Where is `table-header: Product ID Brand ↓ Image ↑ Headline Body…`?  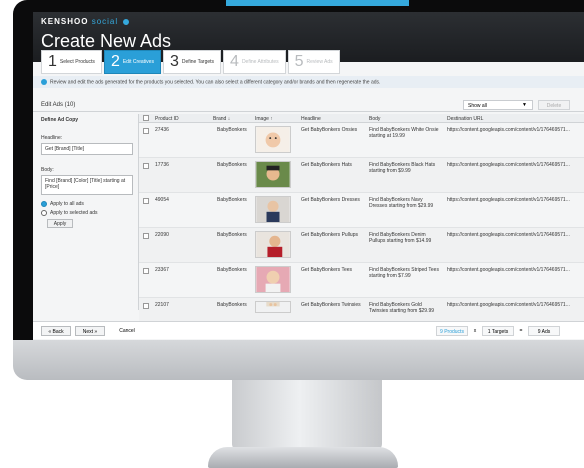
table-header: Product ID Brand ↓ Image ↑ Headline Body… is located at coordinates (361, 118).